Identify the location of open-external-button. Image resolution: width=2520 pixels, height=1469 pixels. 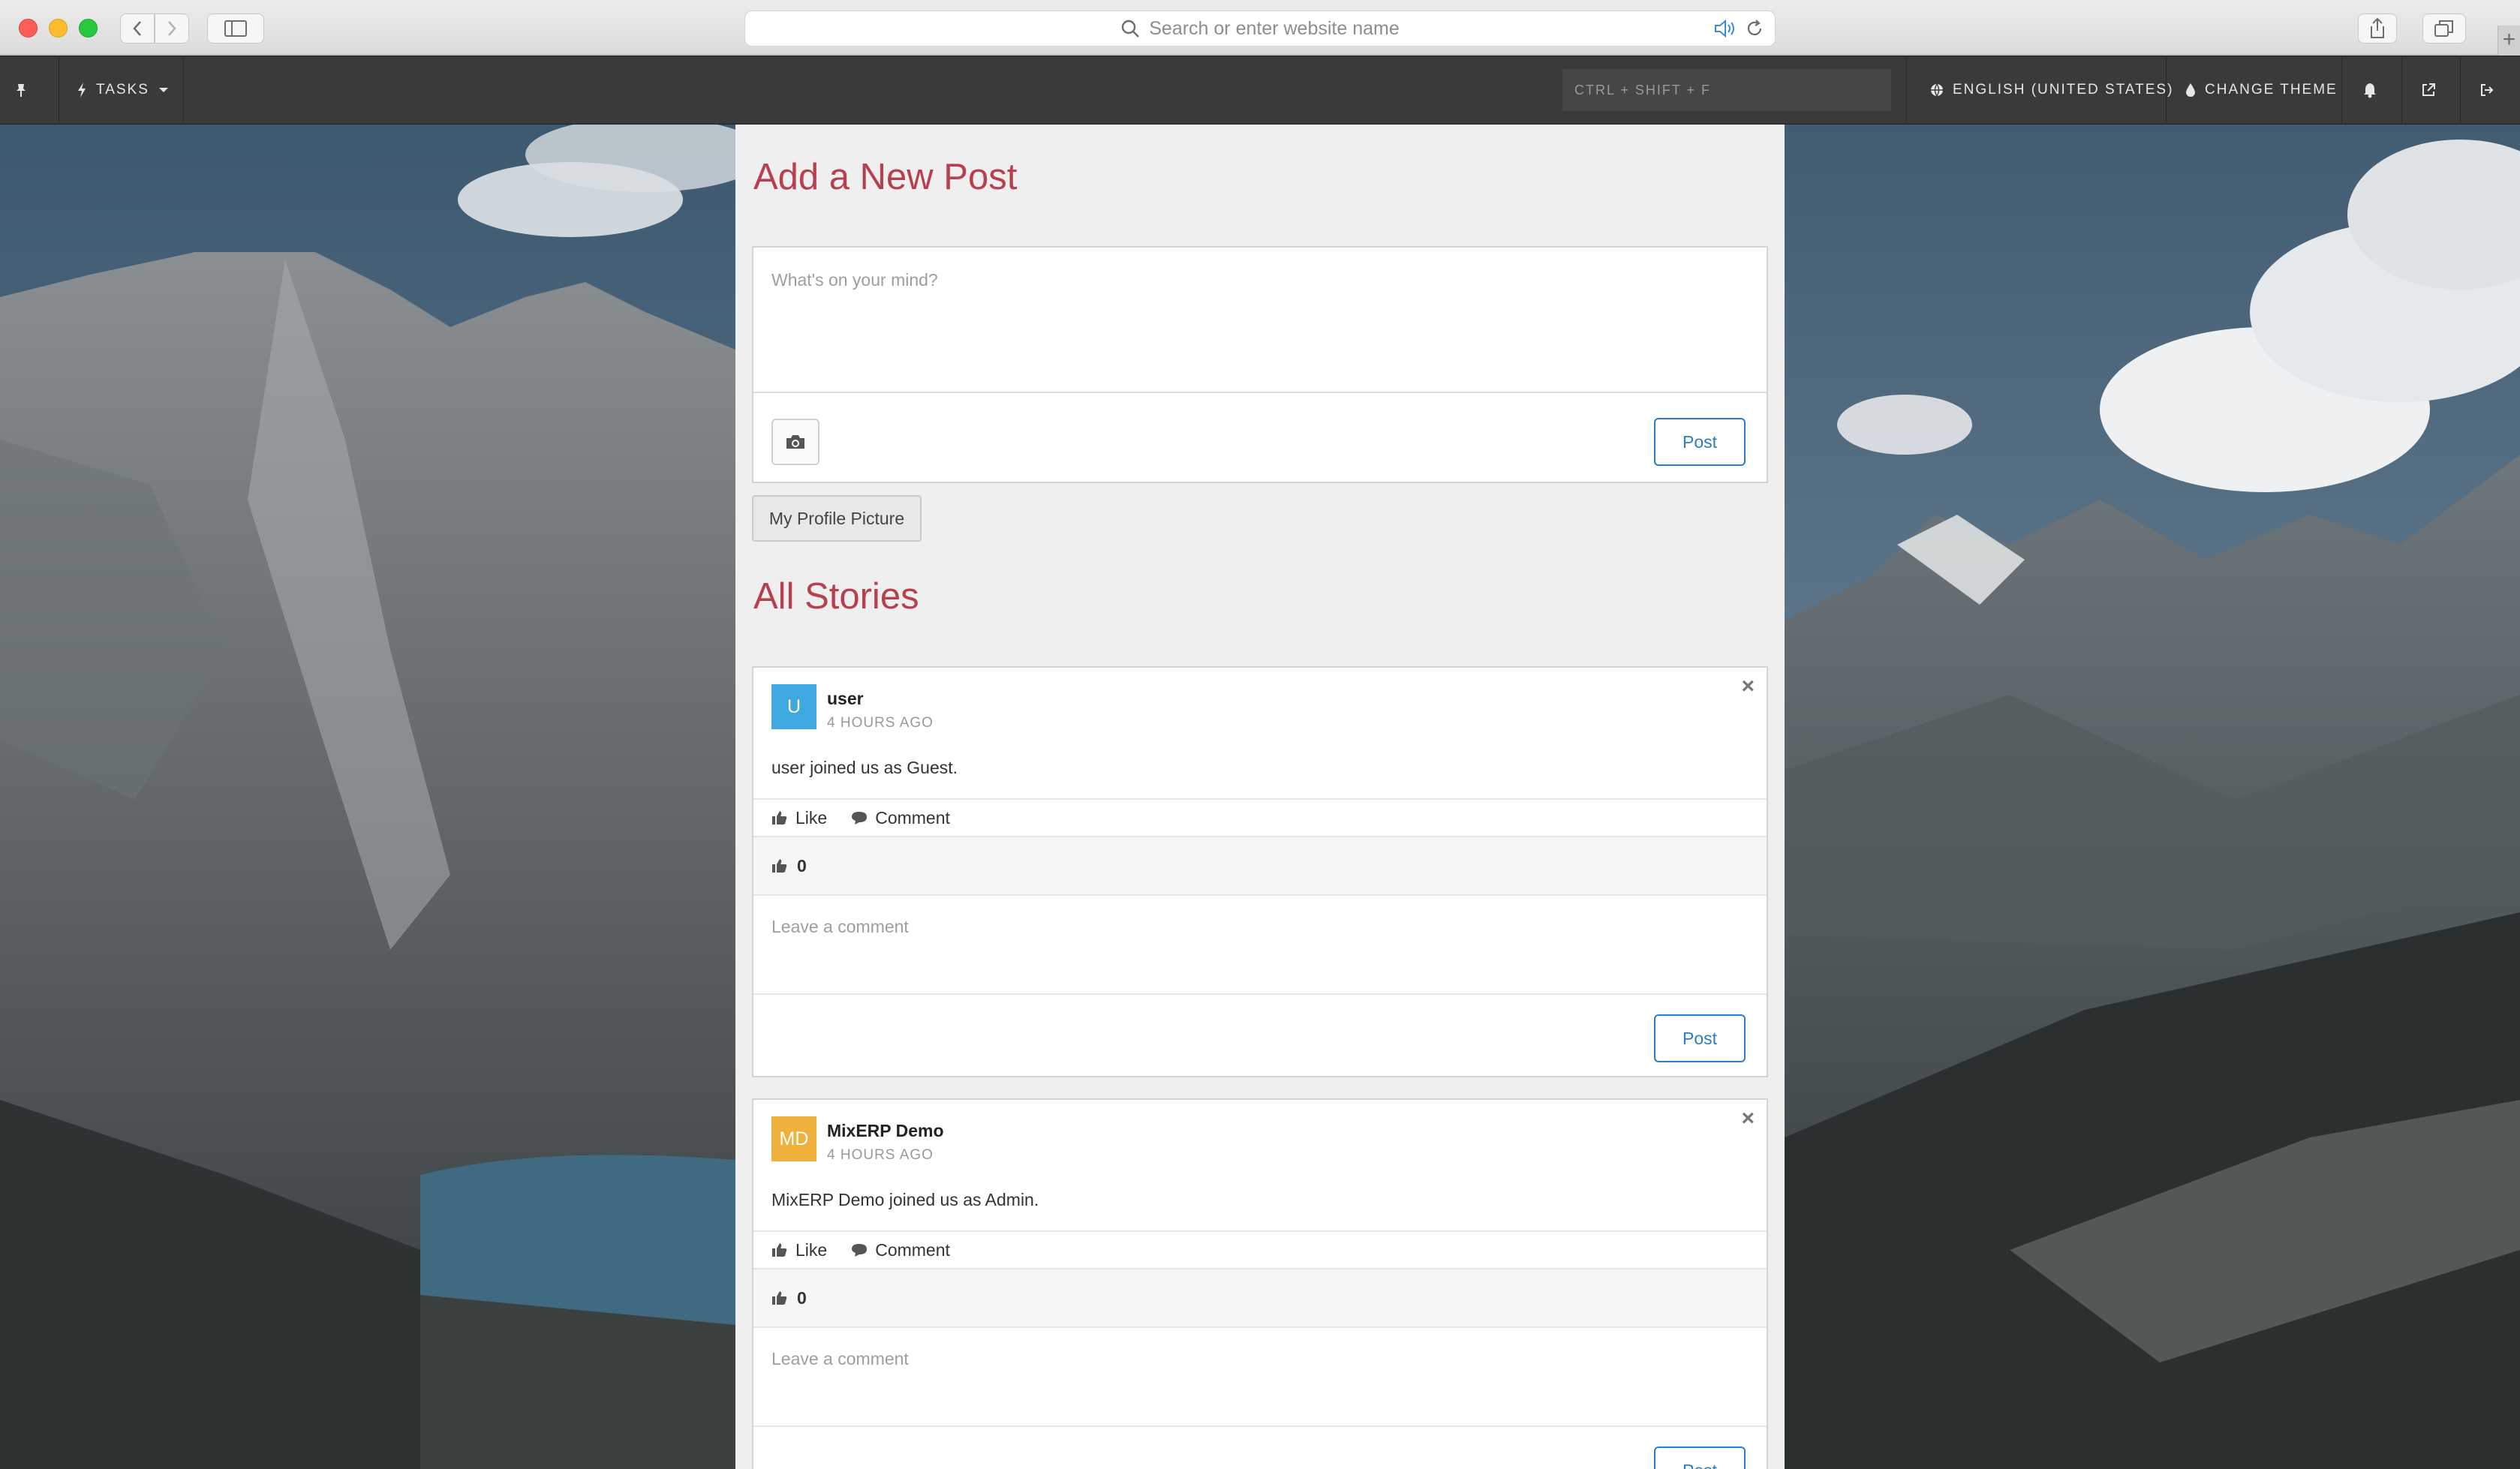
(2428, 90).